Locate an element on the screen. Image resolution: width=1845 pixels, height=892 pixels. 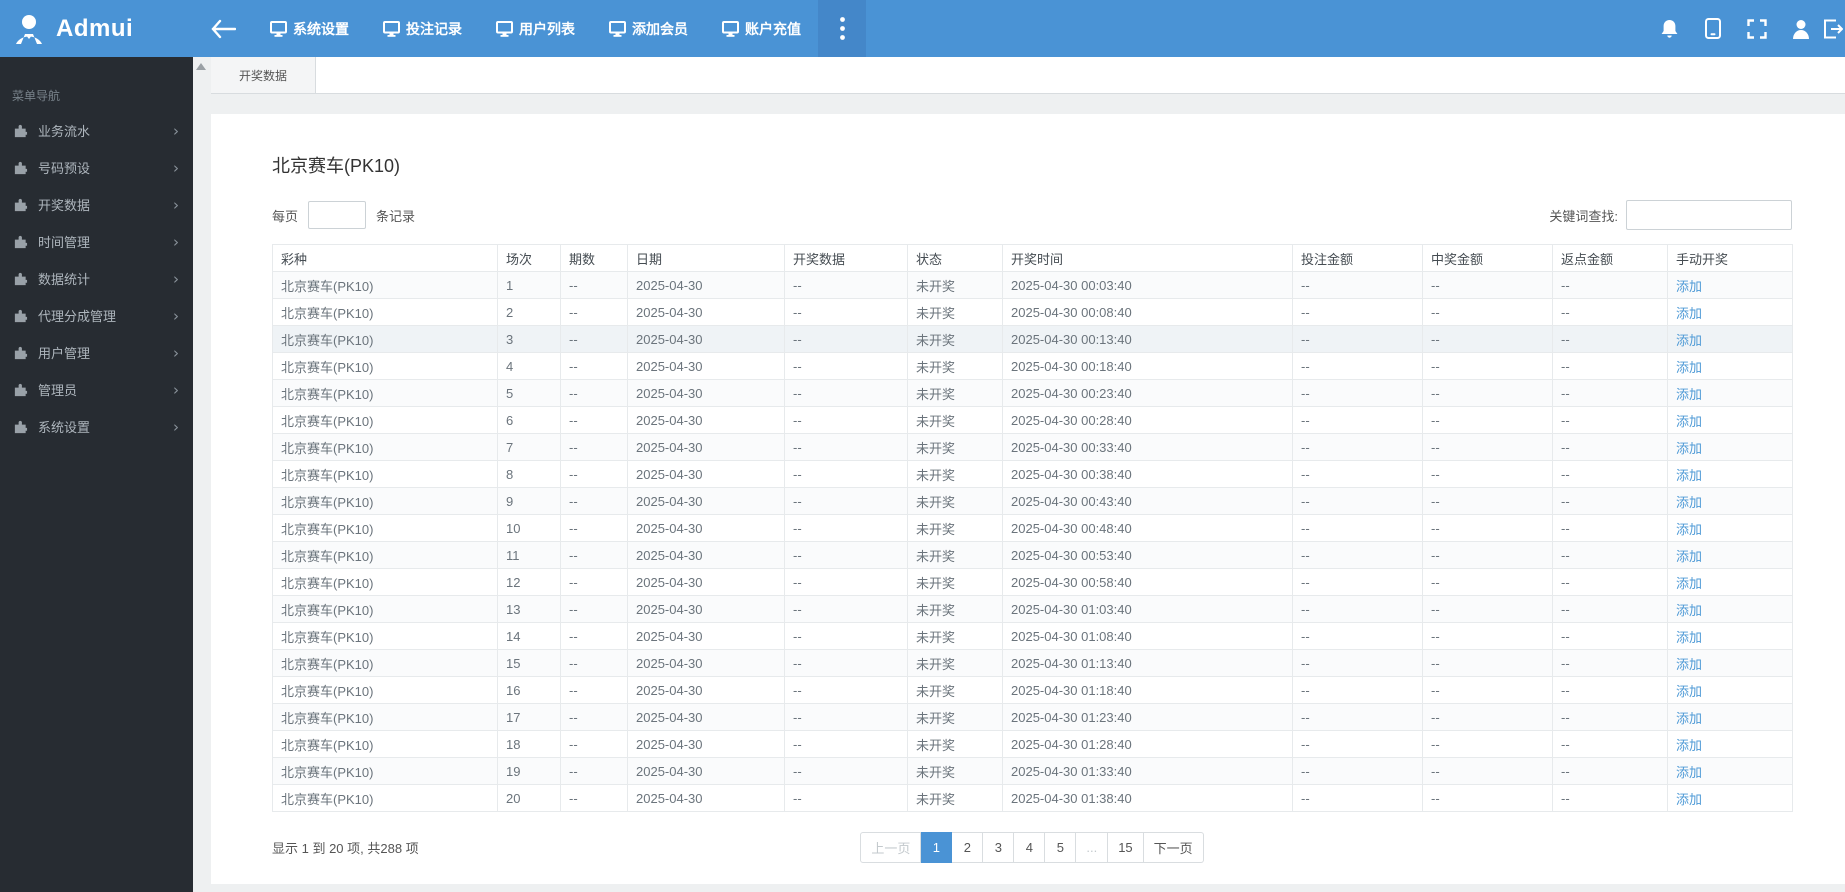
column-header-date: 日期 is located at coordinates (706, 258).